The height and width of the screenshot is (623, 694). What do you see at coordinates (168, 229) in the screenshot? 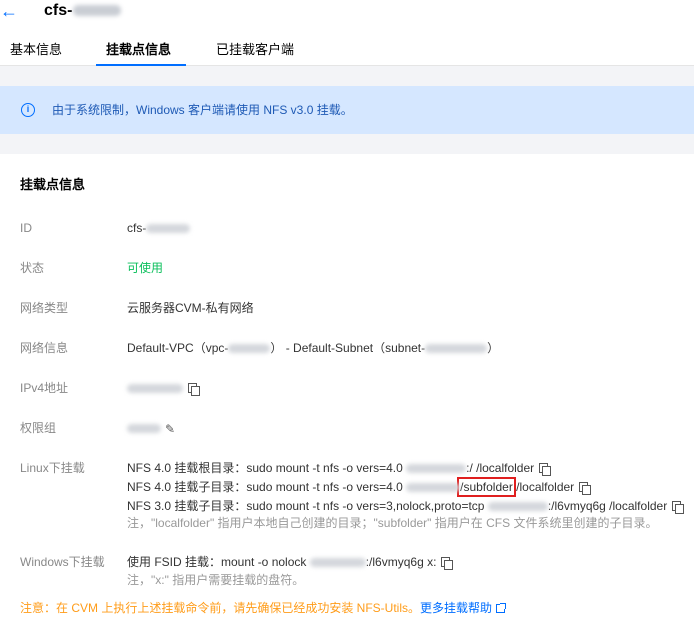
I see `redacted-id` at bounding box center [168, 229].